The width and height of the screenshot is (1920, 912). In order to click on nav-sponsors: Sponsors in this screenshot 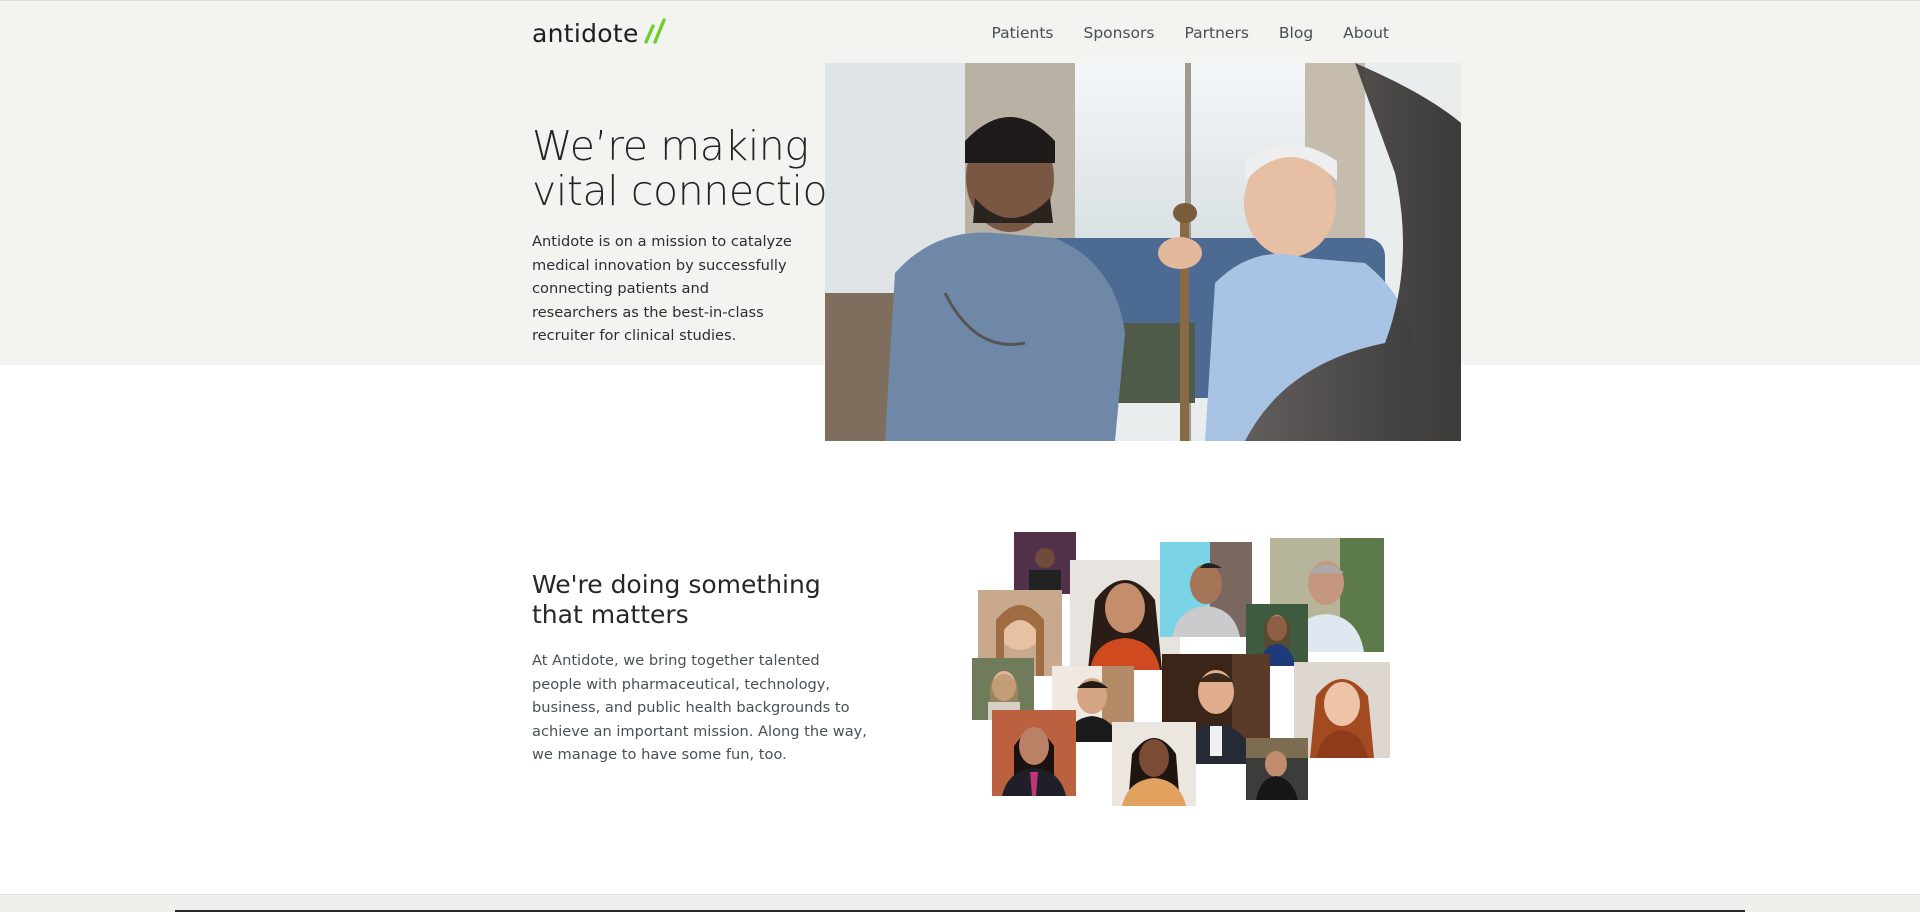, I will do `click(1118, 33)`.